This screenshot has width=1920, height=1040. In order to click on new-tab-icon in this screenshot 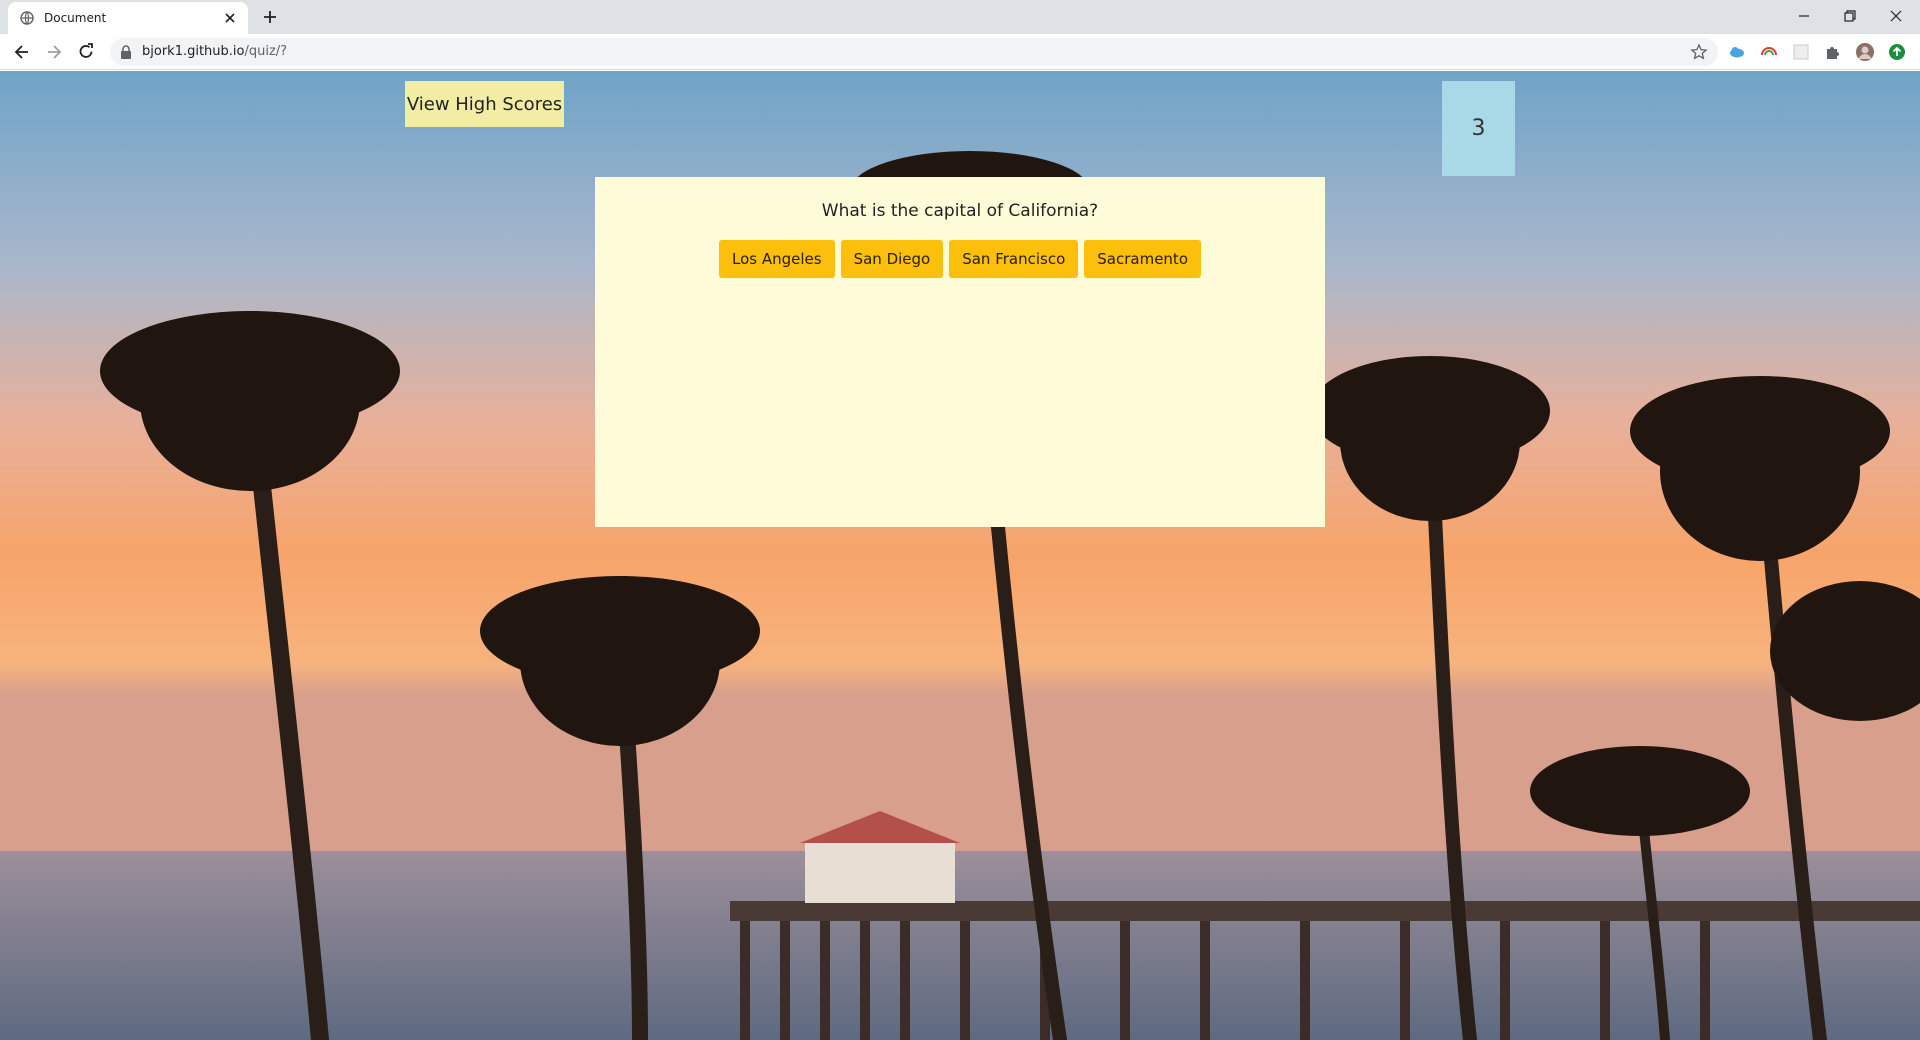, I will do `click(270, 17)`.